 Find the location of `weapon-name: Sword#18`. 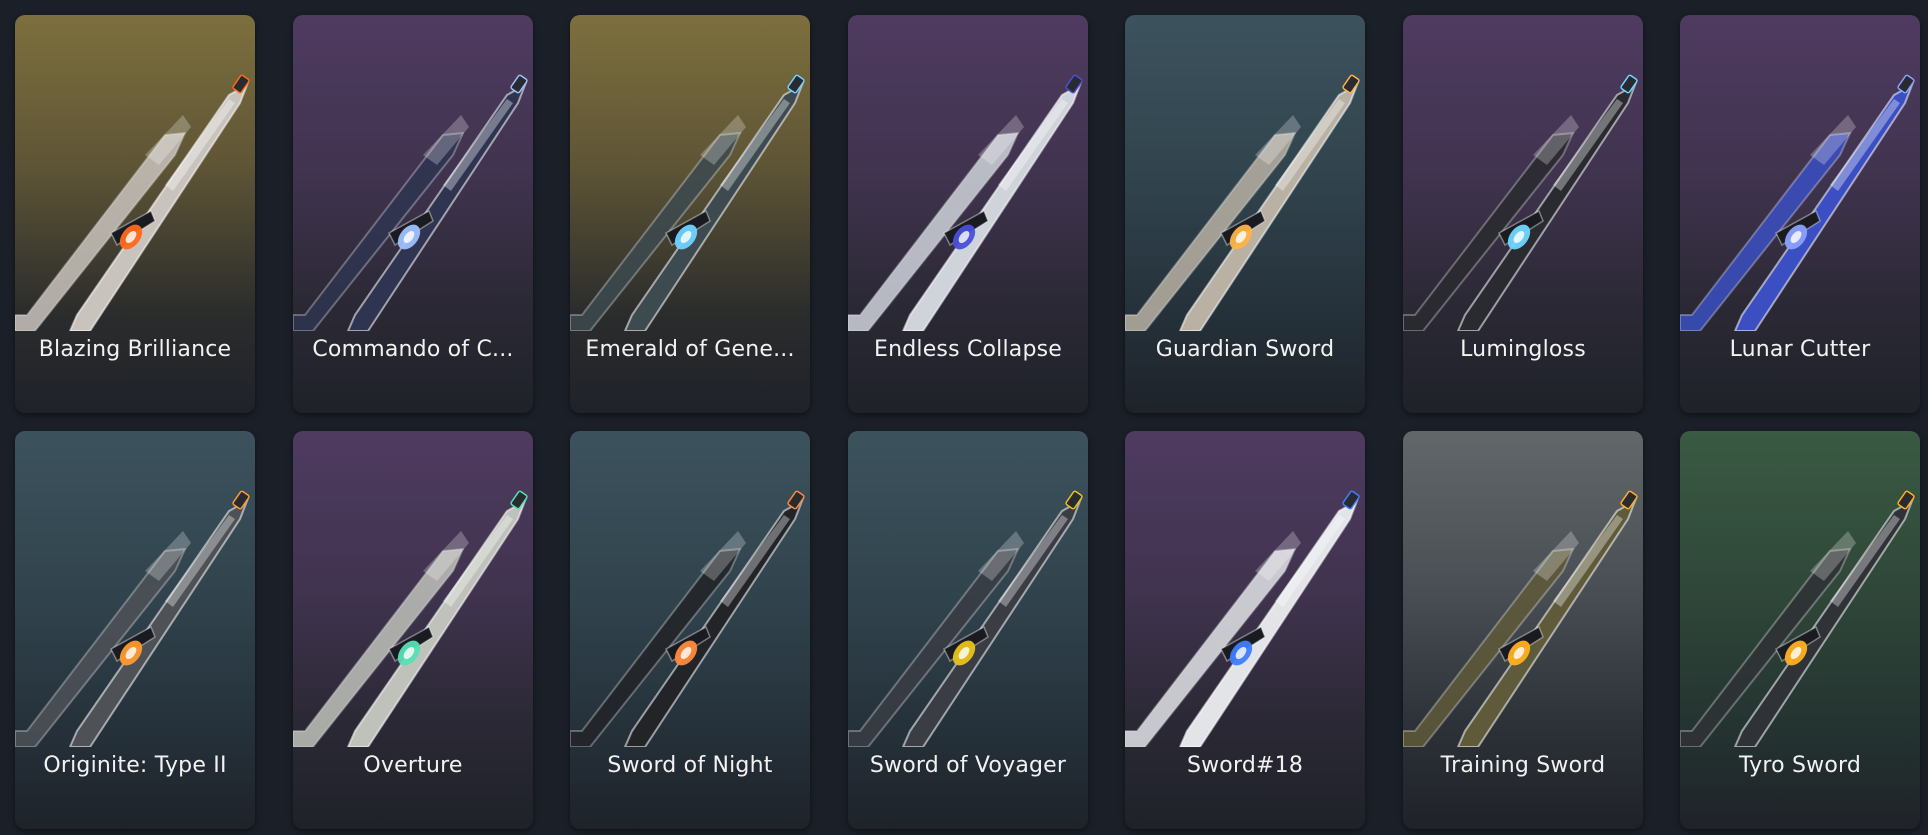

weapon-name: Sword#18 is located at coordinates (1245, 765).